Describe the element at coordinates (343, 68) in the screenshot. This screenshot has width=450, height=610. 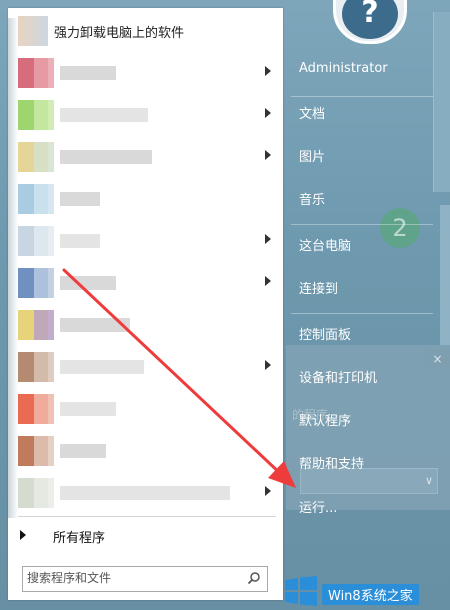
I see `user-name-link: Administrator` at that location.